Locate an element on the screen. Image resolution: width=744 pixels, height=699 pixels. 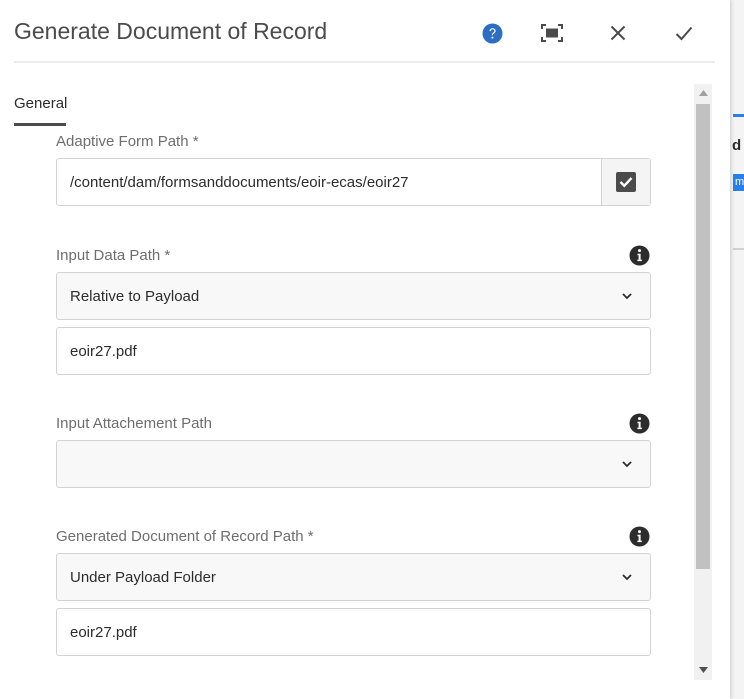
background-divider is located at coordinates (738, 249).